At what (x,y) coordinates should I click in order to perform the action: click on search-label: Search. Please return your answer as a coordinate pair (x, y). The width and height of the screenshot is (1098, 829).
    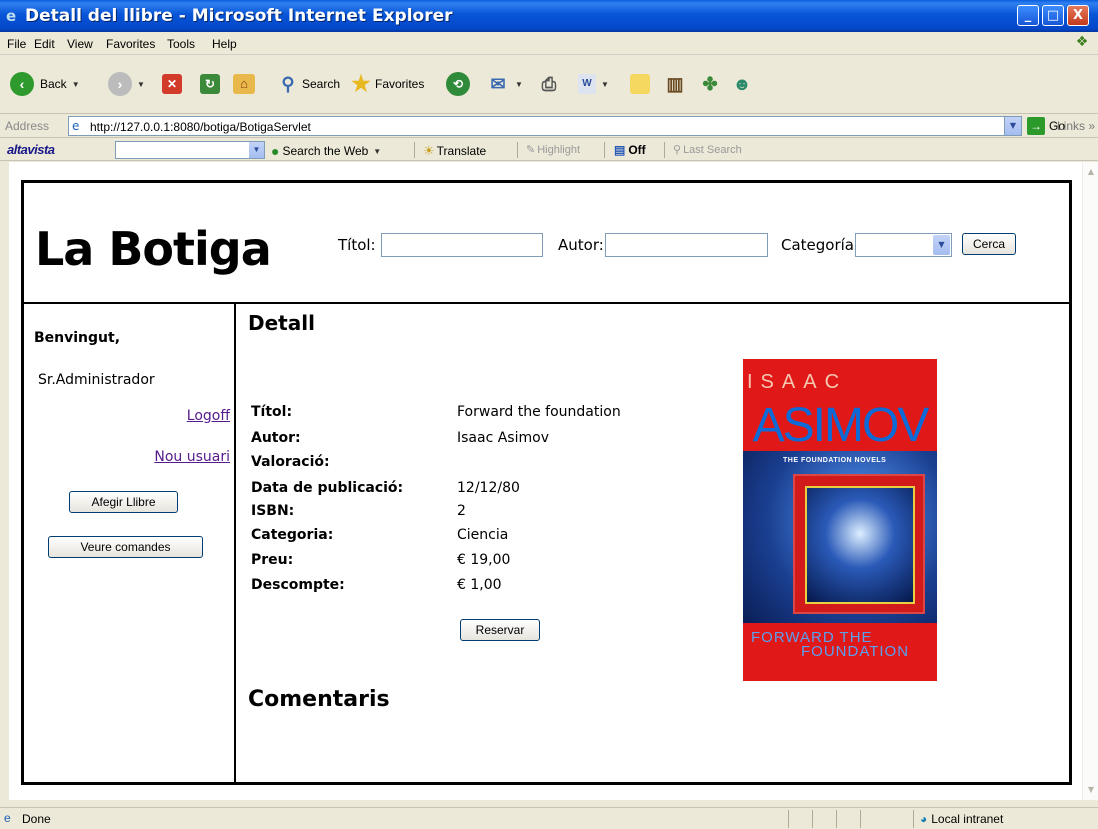
    Looking at the image, I should click on (321, 84).